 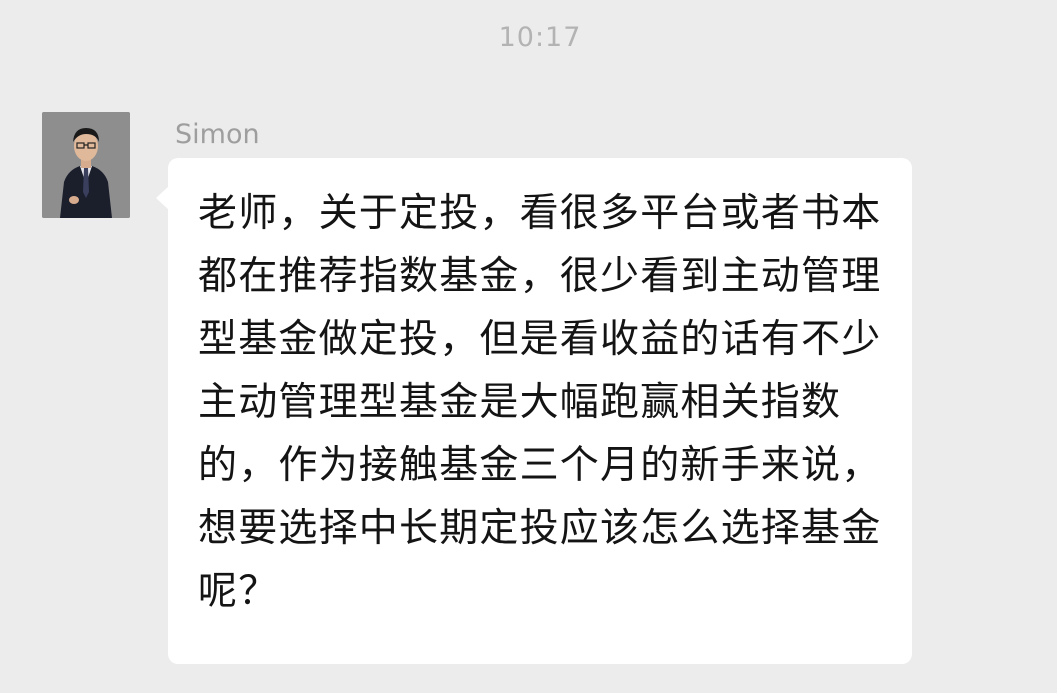 I want to click on sender-name: Simon, so click(x=217, y=134).